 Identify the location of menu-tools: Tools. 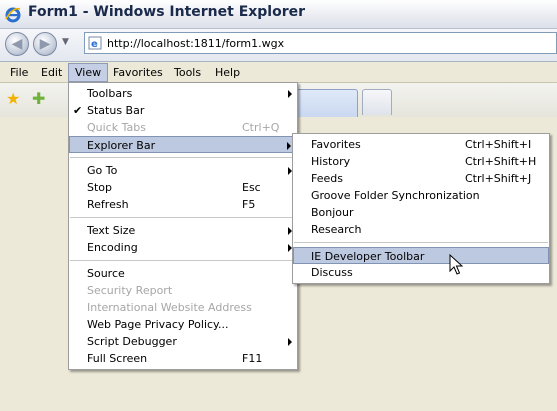
(187, 72).